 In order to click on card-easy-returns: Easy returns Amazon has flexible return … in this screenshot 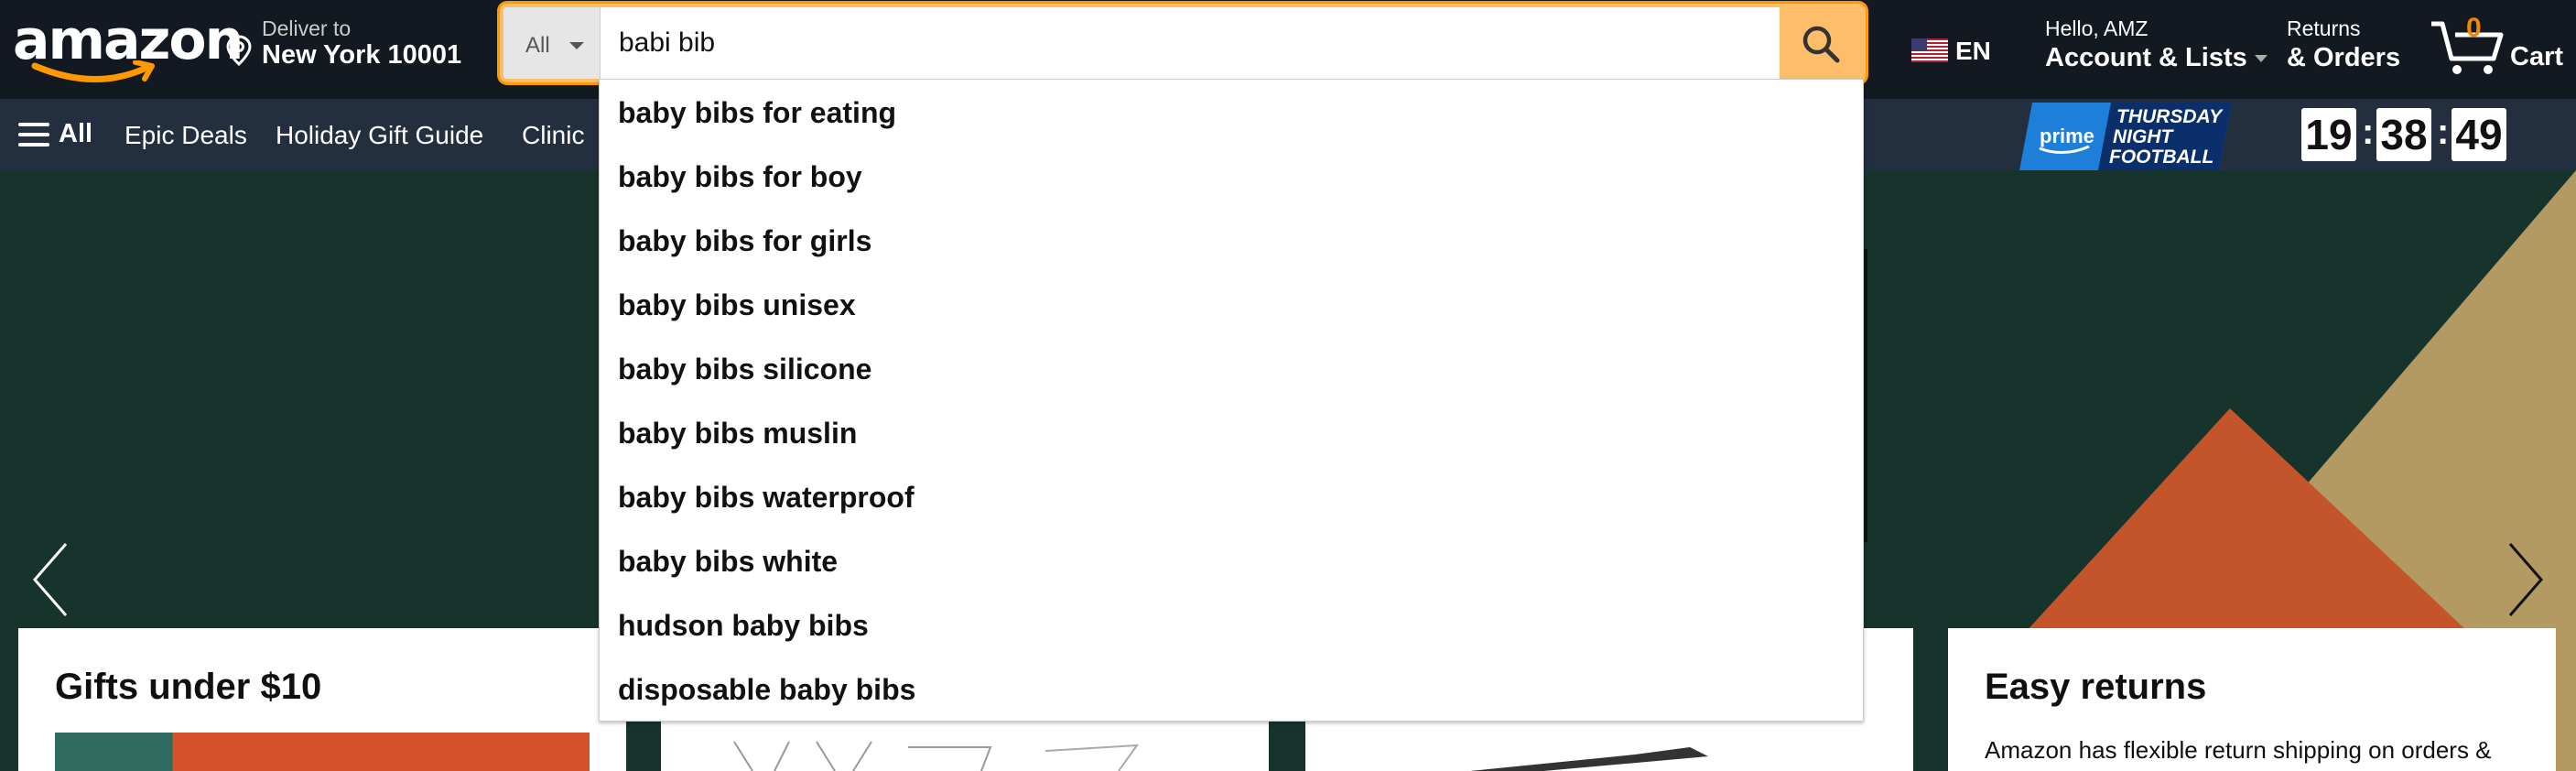, I will do `click(2252, 699)`.